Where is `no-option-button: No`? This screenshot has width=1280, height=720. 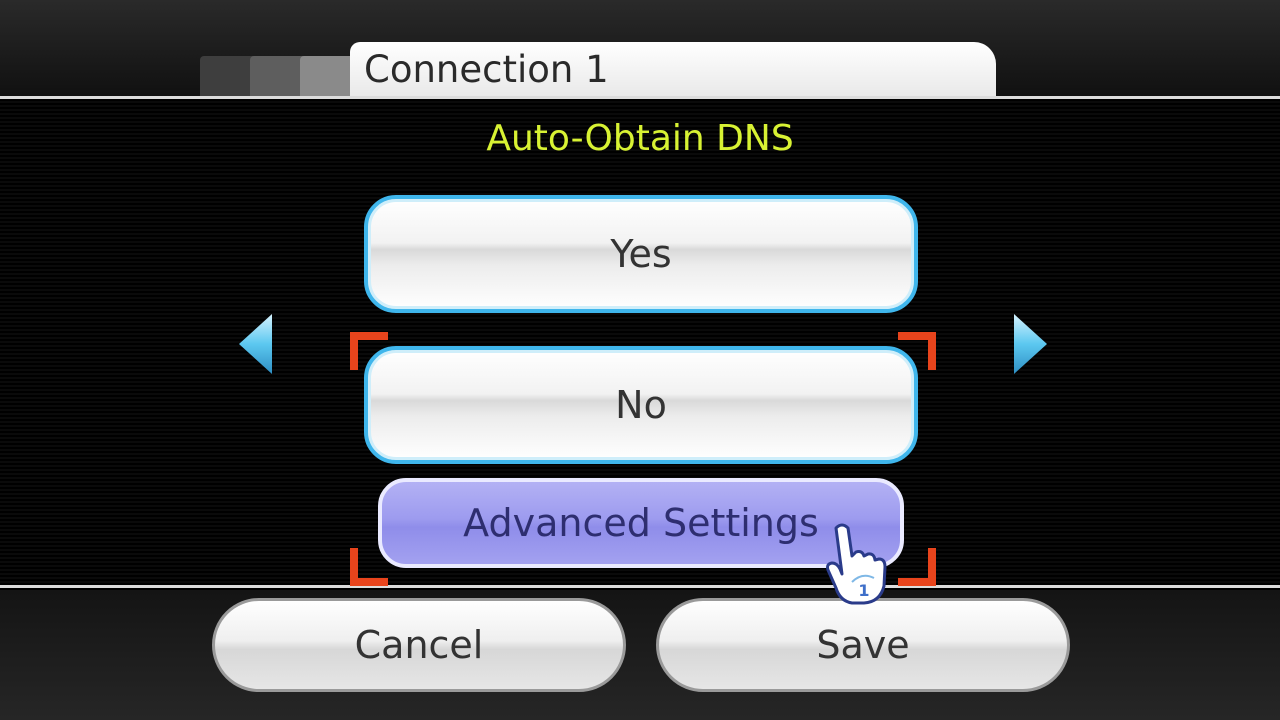 no-option-button: No is located at coordinates (641, 405).